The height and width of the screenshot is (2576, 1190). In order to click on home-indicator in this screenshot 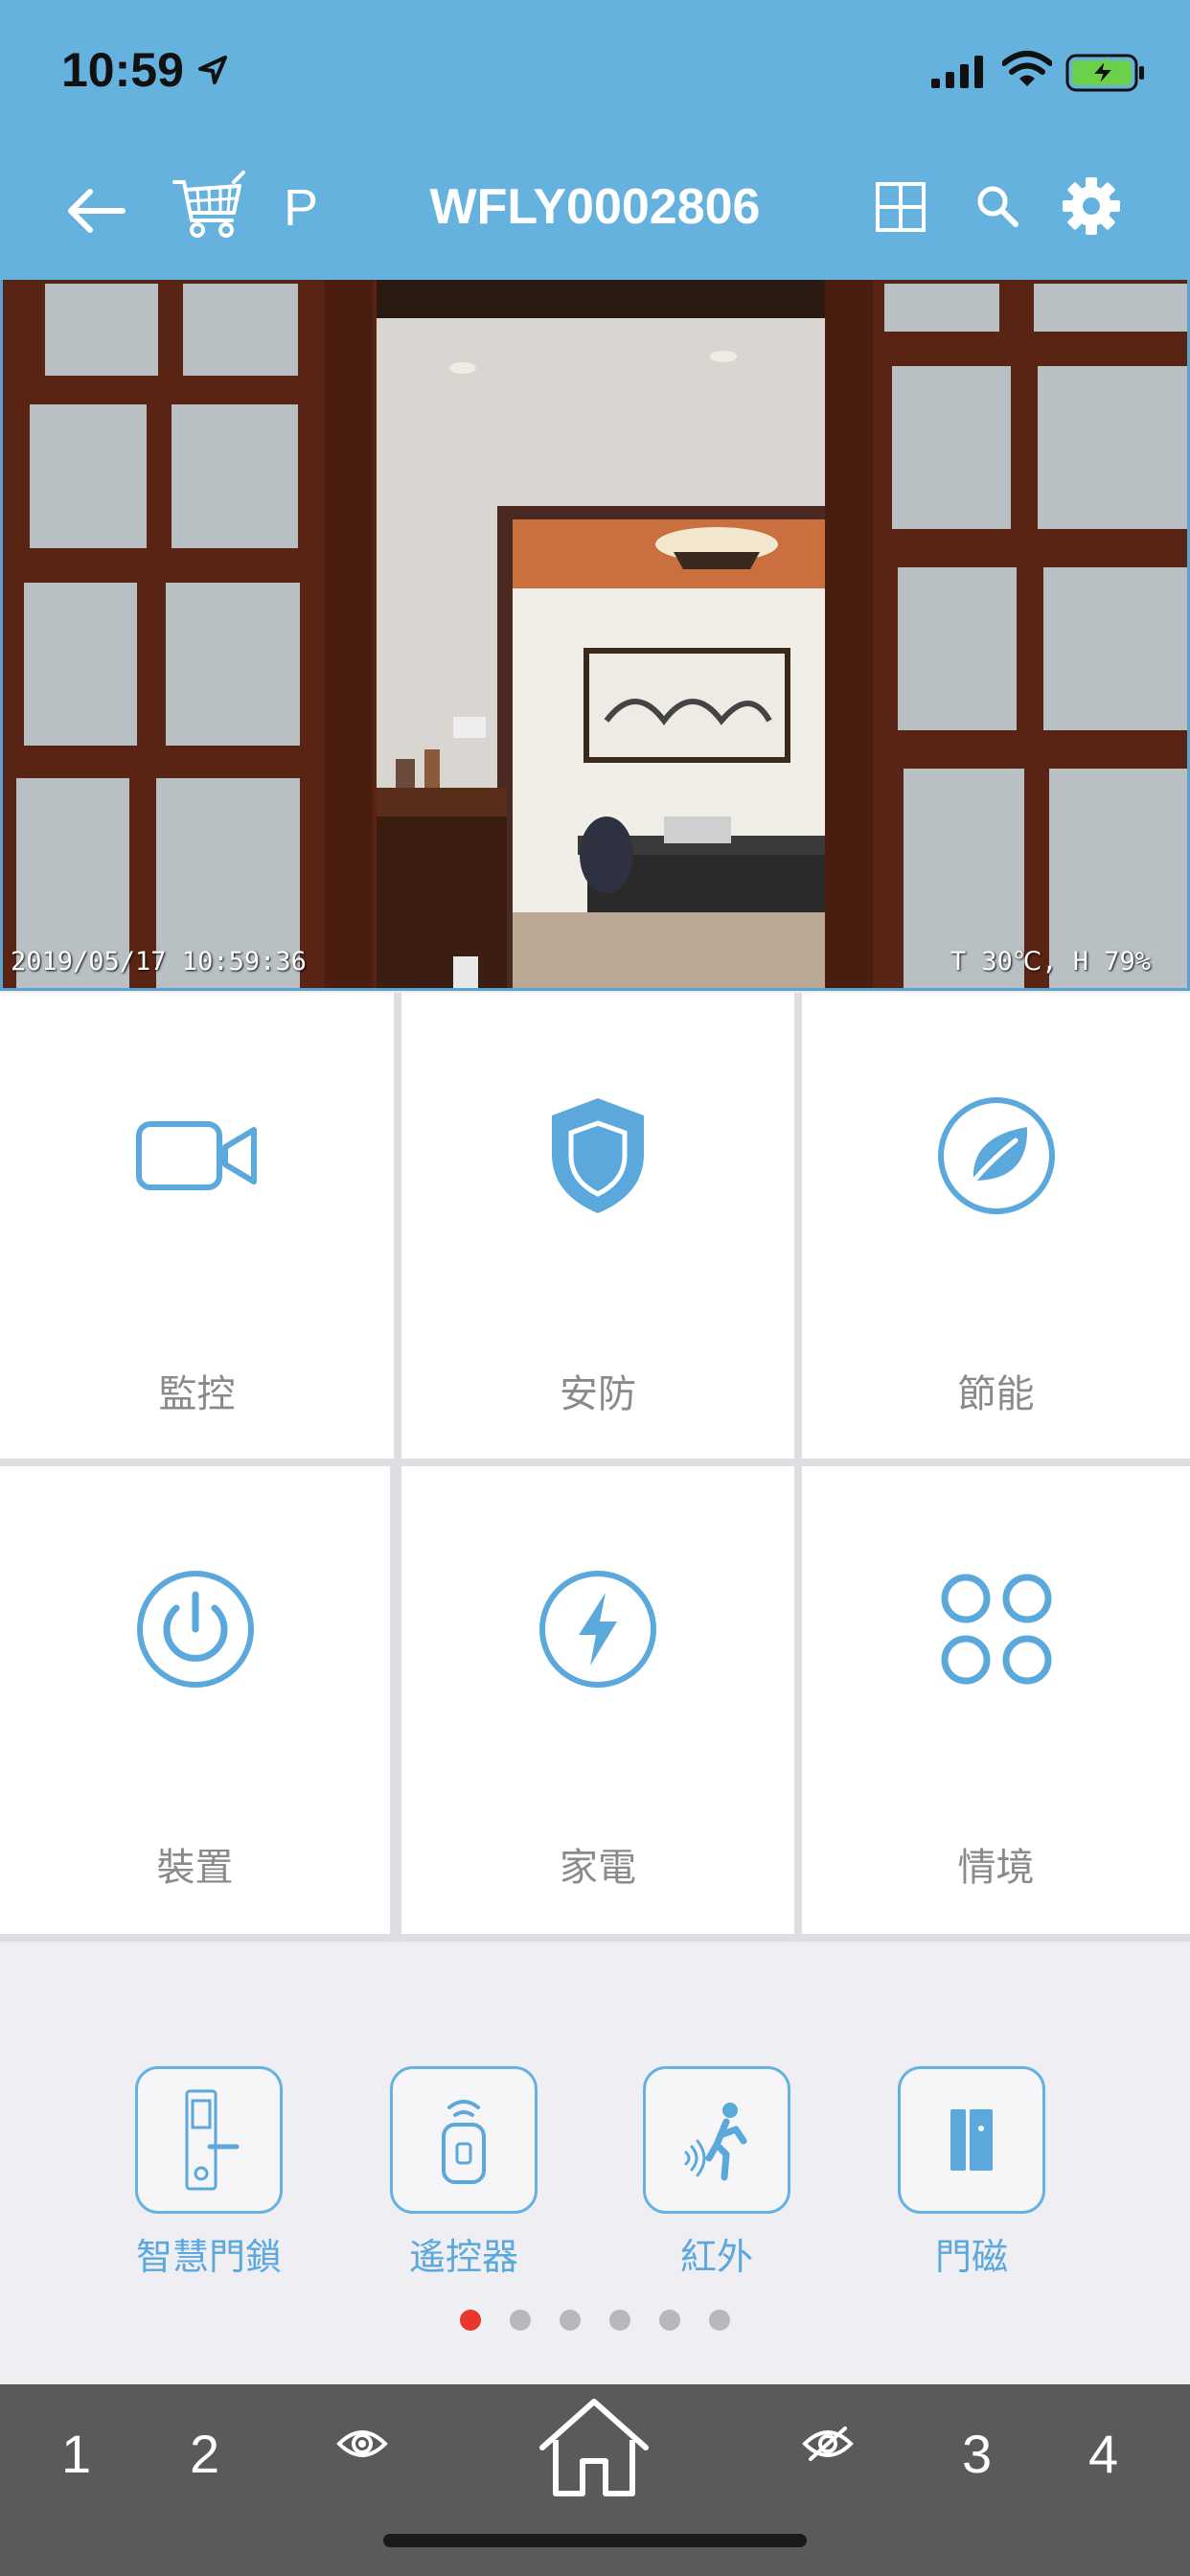, I will do `click(595, 2540)`.